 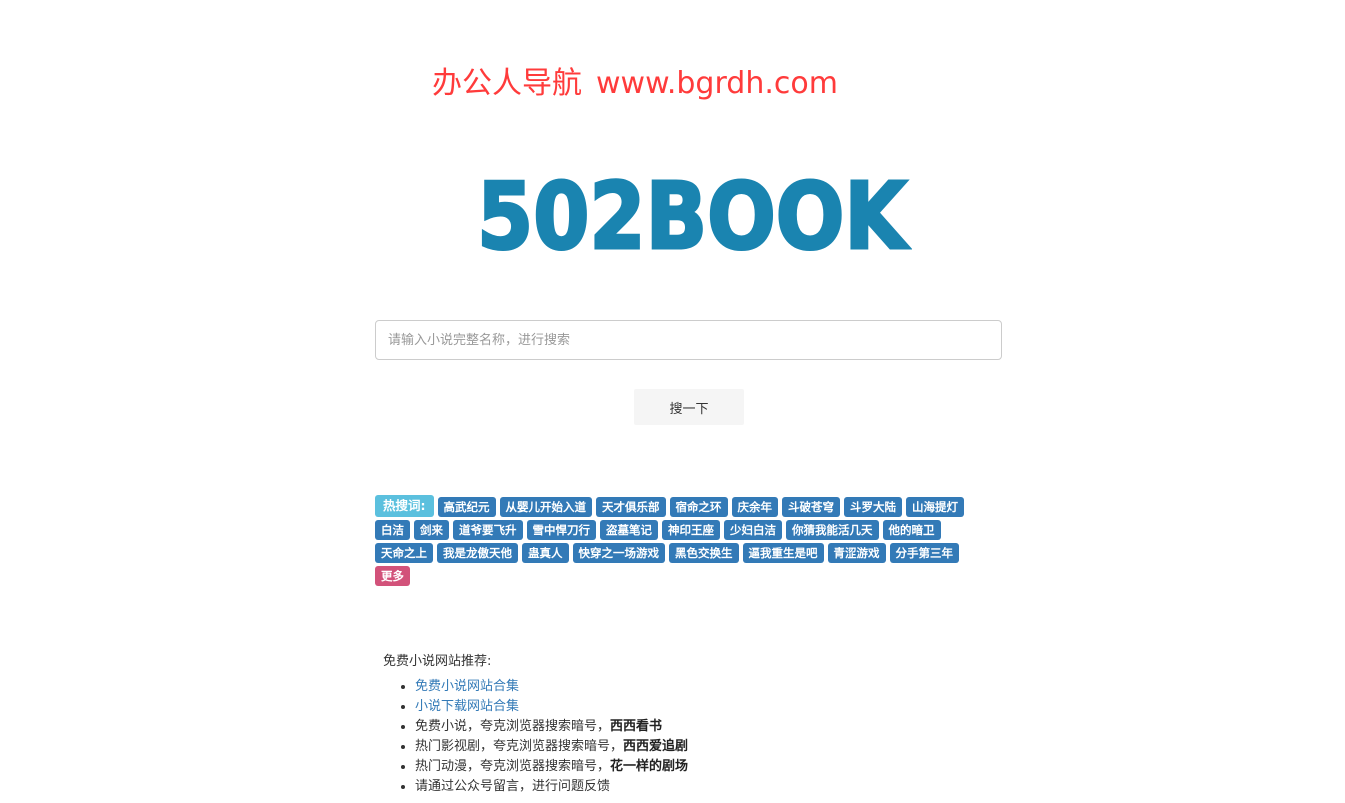 I want to click on recommend-link: 小说下载网站合集, so click(x=467, y=706).